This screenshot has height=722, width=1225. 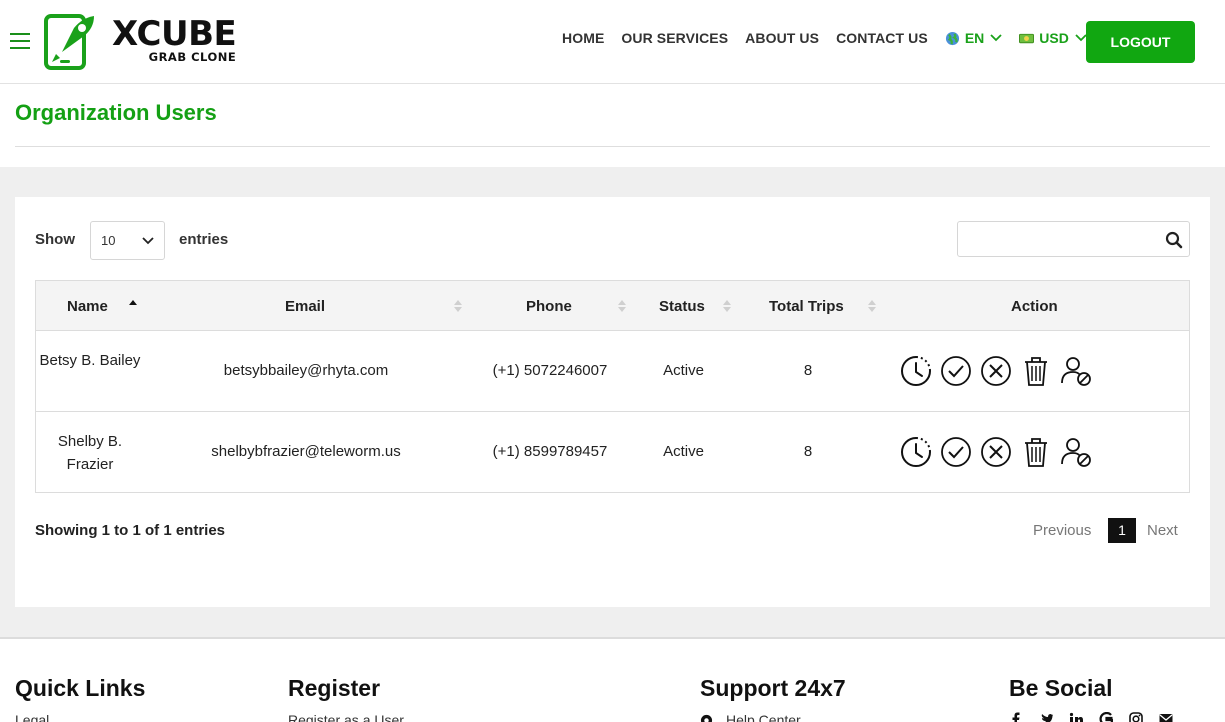 What do you see at coordinates (1174, 240) in the screenshot?
I see `search-icon` at bounding box center [1174, 240].